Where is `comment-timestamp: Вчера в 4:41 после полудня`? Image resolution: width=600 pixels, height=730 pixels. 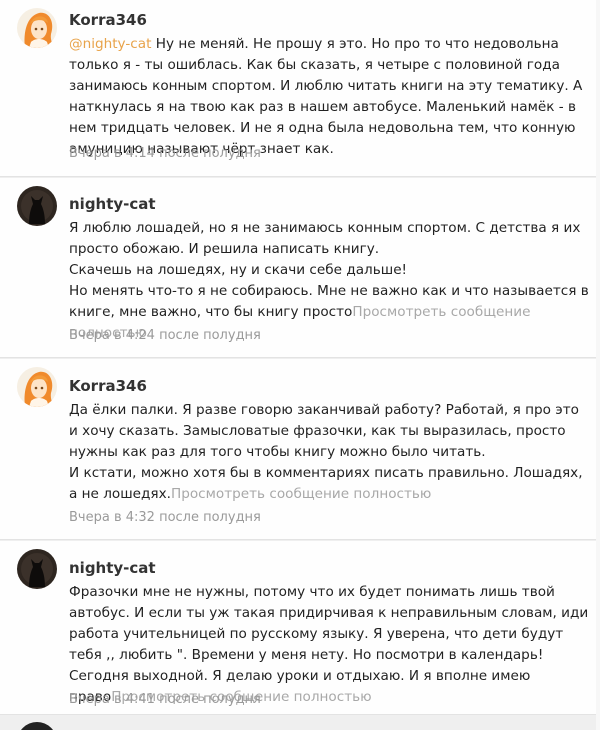 comment-timestamp: Вчера в 4:41 после полудня is located at coordinates (165, 699).